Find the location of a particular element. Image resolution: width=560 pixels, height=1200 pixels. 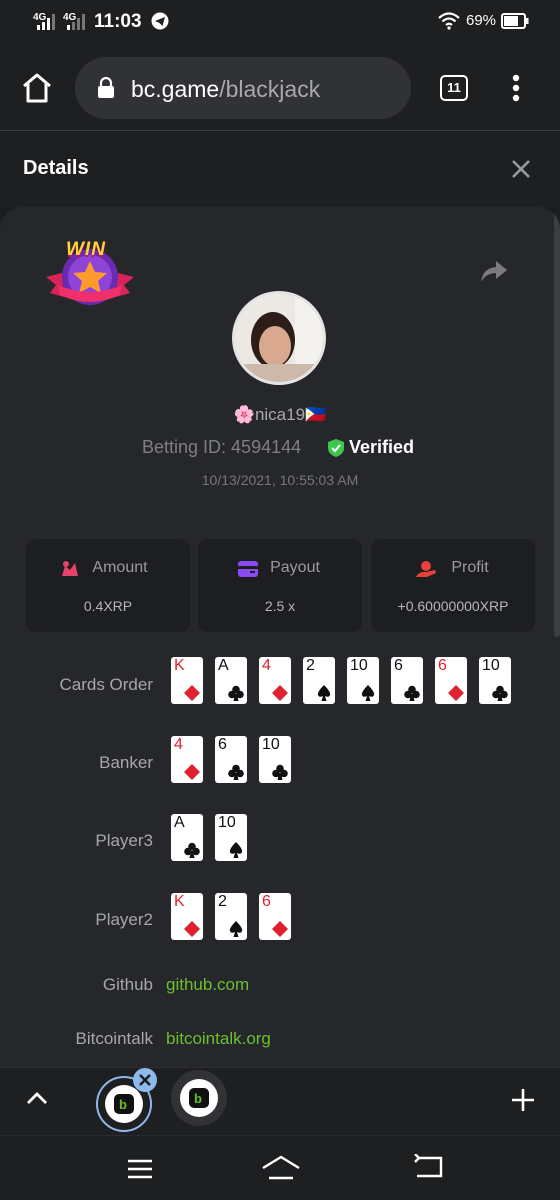

address-bar: bc.game/blackjack is located at coordinates (243, 88).